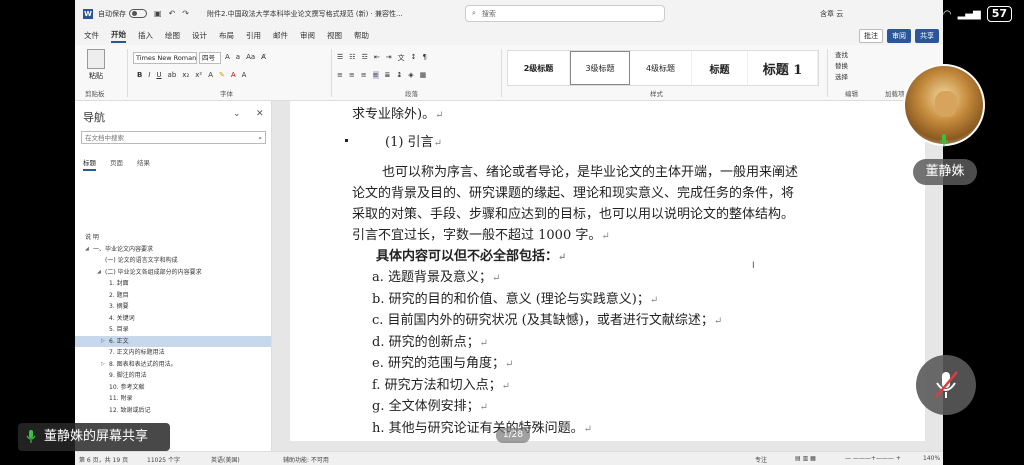 The width and height of the screenshot is (1024, 465). What do you see at coordinates (539, 68) in the screenshot?
I see `style-heading-2: 2级标题` at bounding box center [539, 68].